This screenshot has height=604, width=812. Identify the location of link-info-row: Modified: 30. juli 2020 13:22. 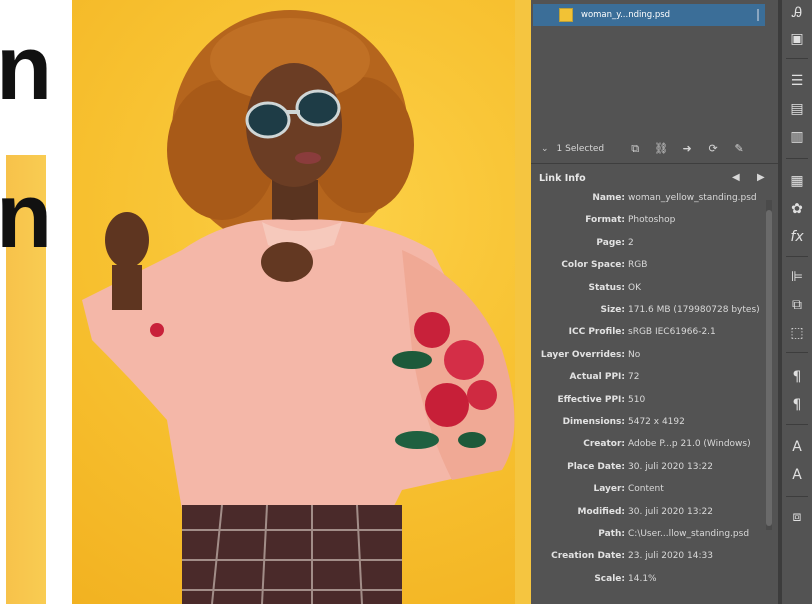
(647, 514).